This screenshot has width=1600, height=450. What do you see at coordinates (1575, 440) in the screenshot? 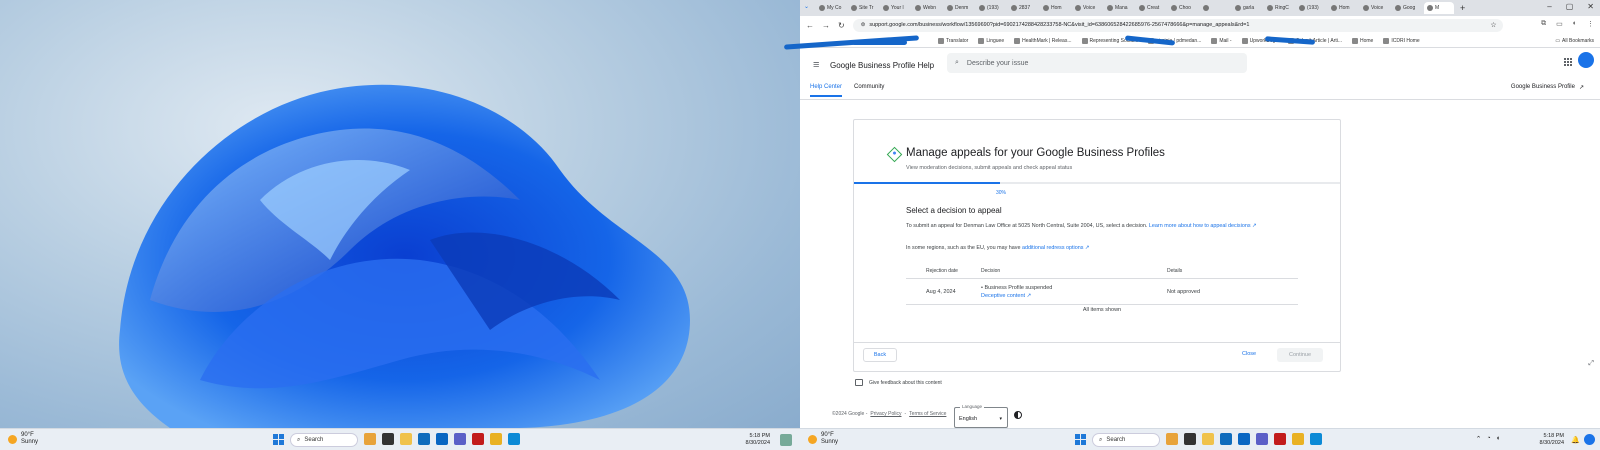
I see `bell-icon: 🔔` at bounding box center [1575, 440].